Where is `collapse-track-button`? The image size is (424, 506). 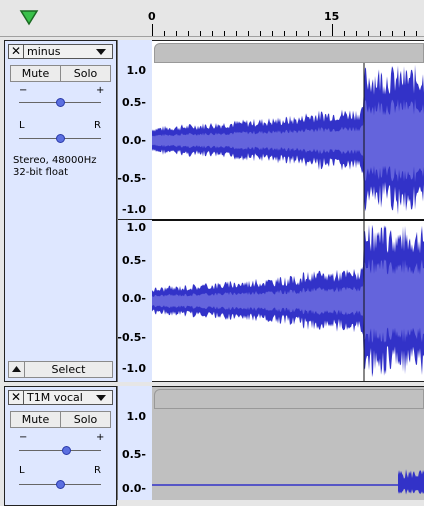 collapse-track-button is located at coordinates (16, 369).